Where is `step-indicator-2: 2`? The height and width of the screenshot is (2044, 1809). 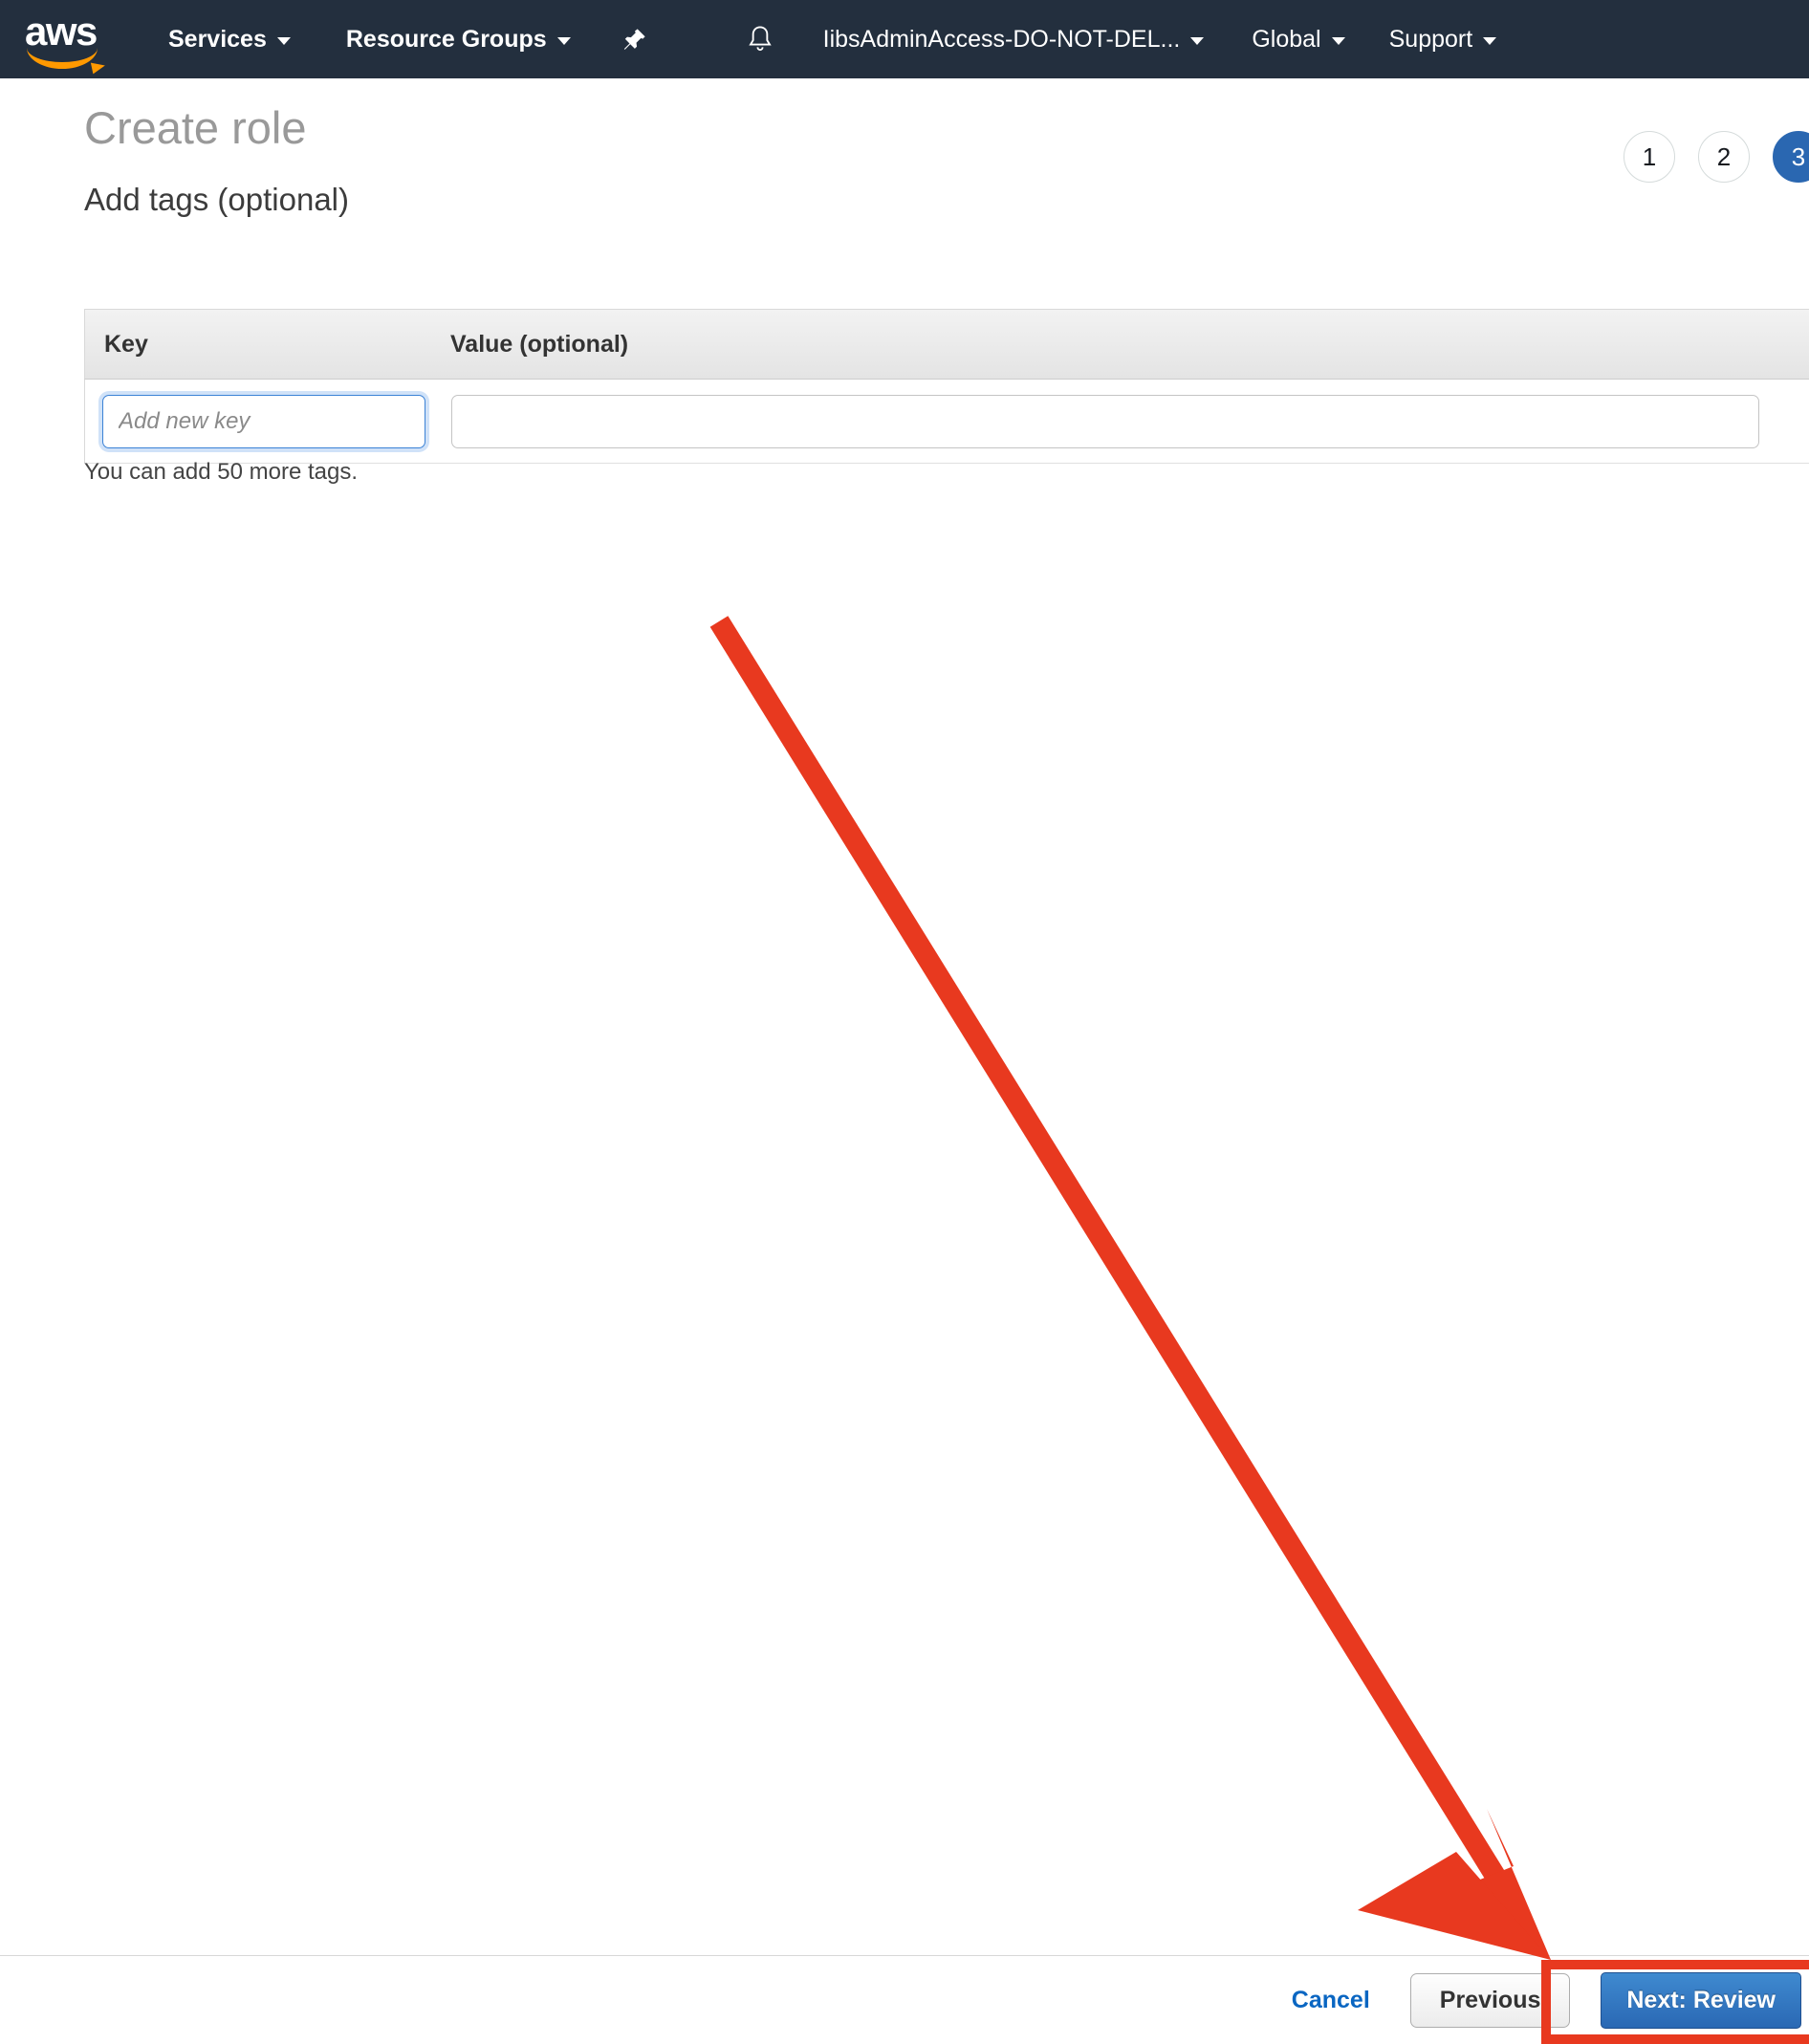 step-indicator-2: 2 is located at coordinates (1724, 157).